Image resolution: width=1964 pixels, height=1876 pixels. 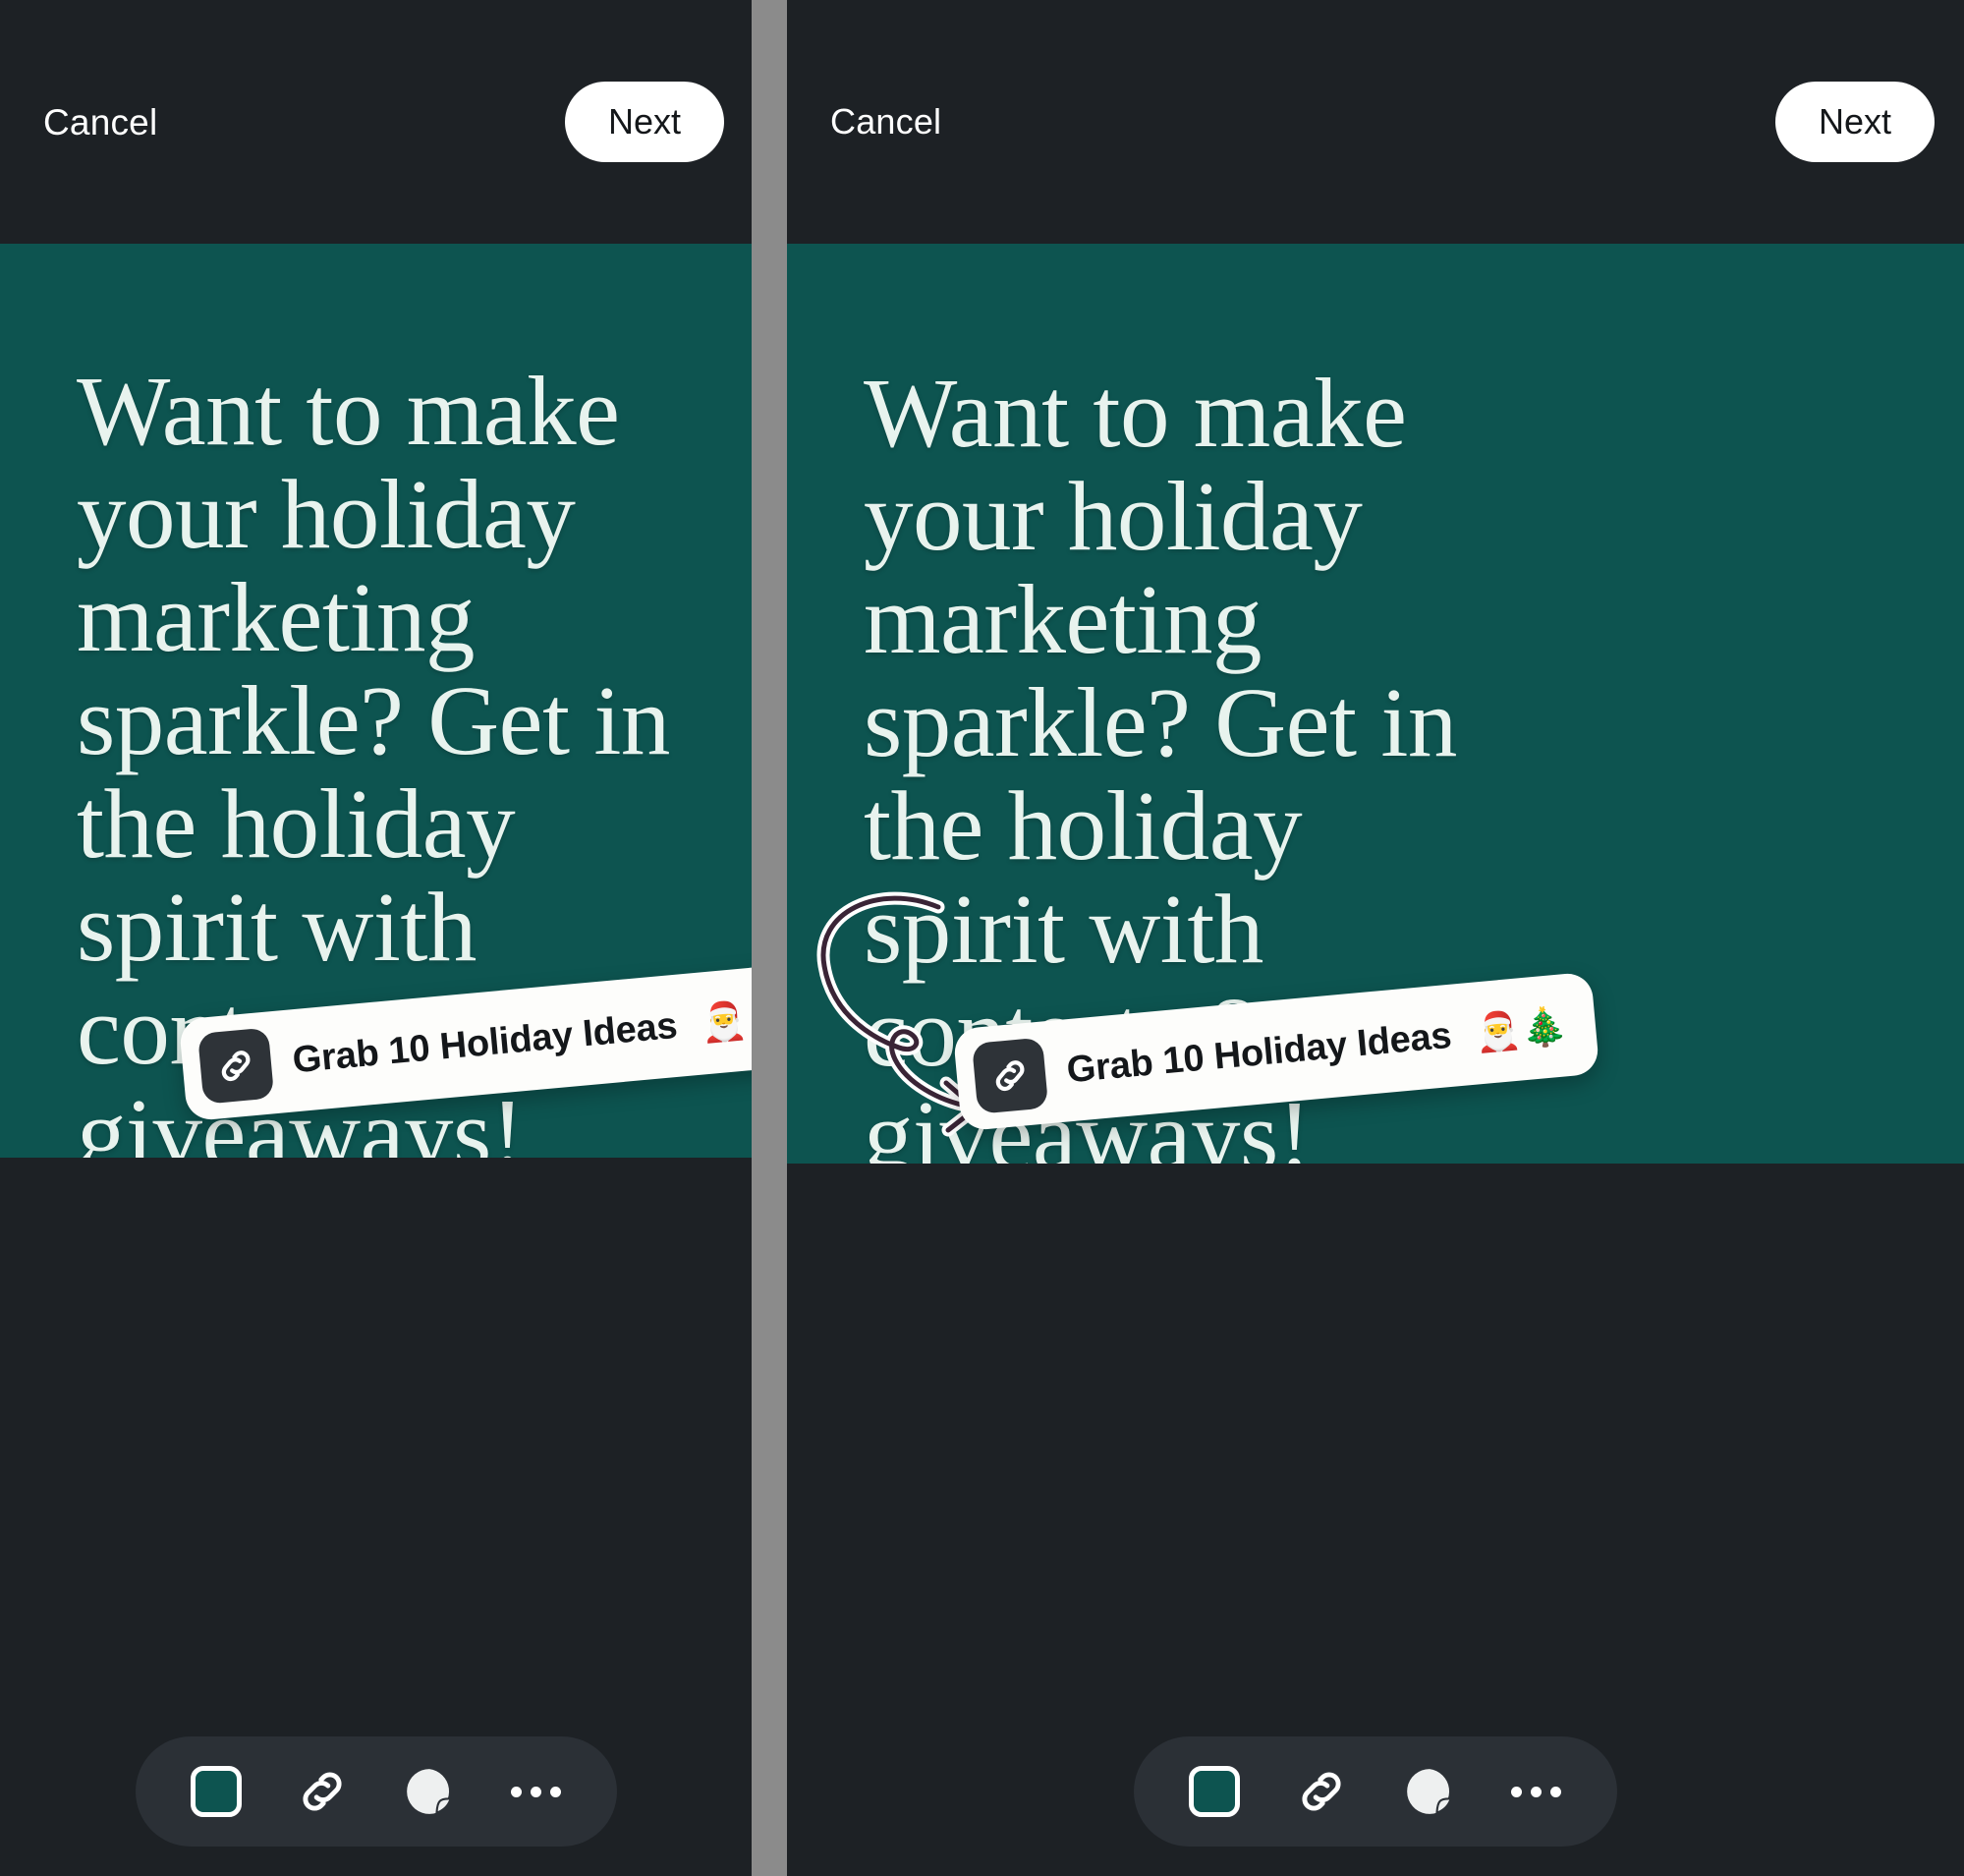 What do you see at coordinates (376, 1791) in the screenshot?
I see `editor-toolbar-left` at bounding box center [376, 1791].